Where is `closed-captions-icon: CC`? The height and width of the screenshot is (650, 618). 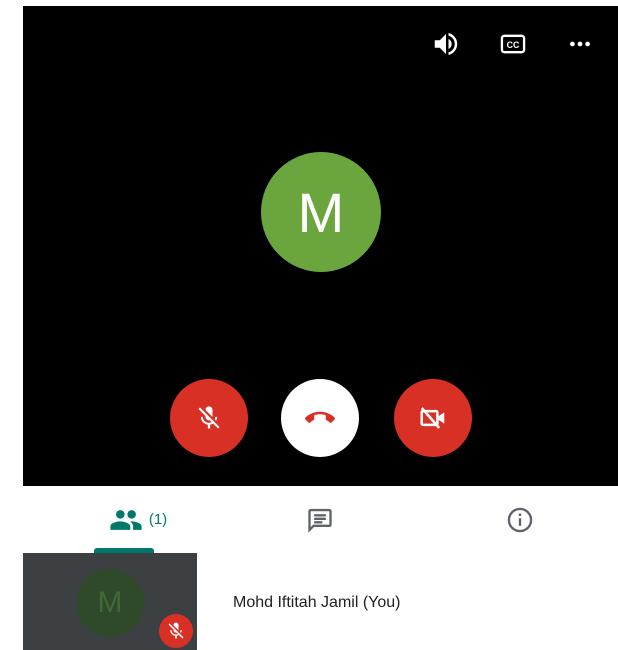
closed-captions-icon: CC is located at coordinates (513, 44).